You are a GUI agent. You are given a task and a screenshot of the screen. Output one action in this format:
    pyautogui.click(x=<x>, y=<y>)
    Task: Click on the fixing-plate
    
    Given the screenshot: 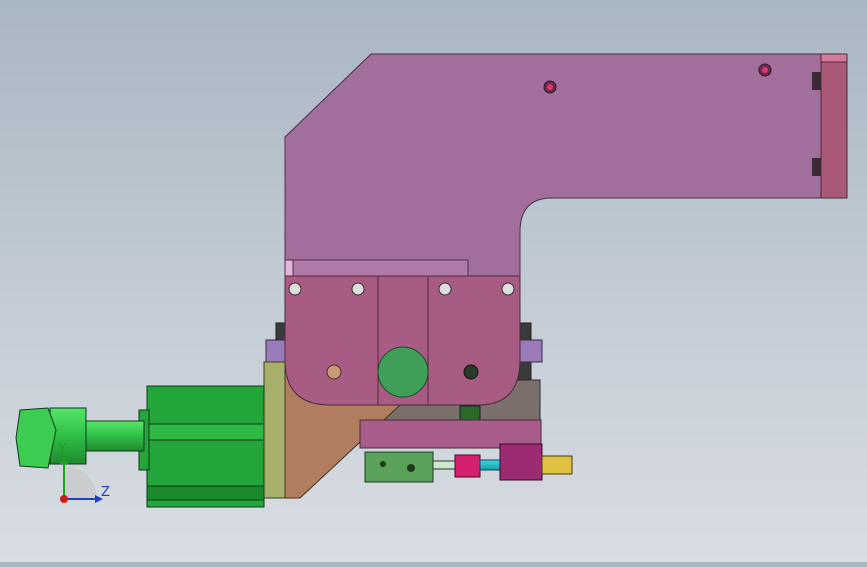 What is the action you would take?
    pyautogui.click(x=274, y=430)
    